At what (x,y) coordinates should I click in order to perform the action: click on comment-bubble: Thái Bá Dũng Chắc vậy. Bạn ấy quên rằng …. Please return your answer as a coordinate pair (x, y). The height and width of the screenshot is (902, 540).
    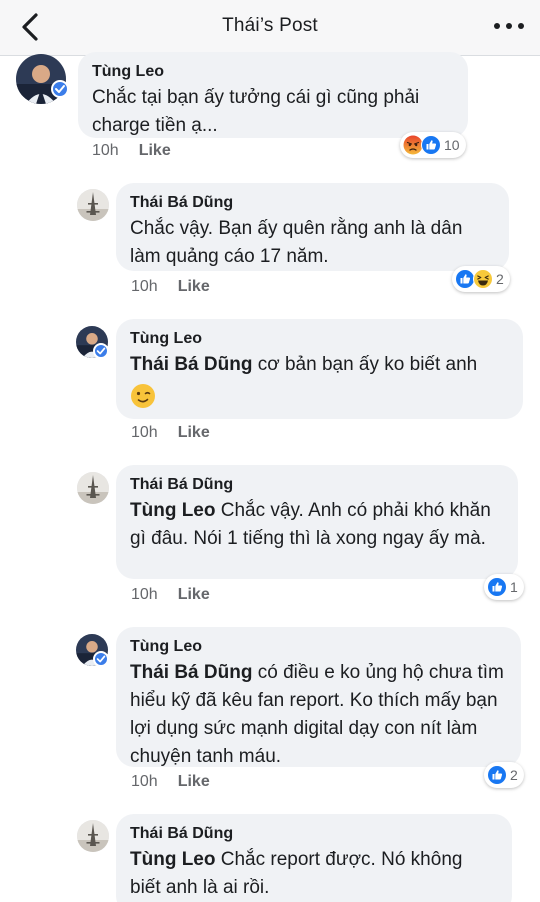
    Looking at the image, I should click on (312, 227).